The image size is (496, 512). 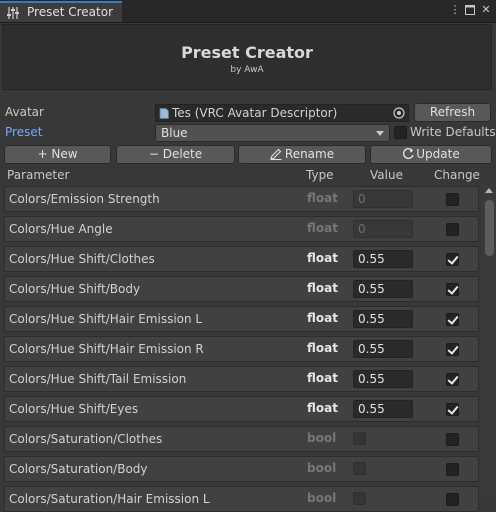 I want to click on parameter-name: Colors/Saturation/Body, so click(x=78, y=469).